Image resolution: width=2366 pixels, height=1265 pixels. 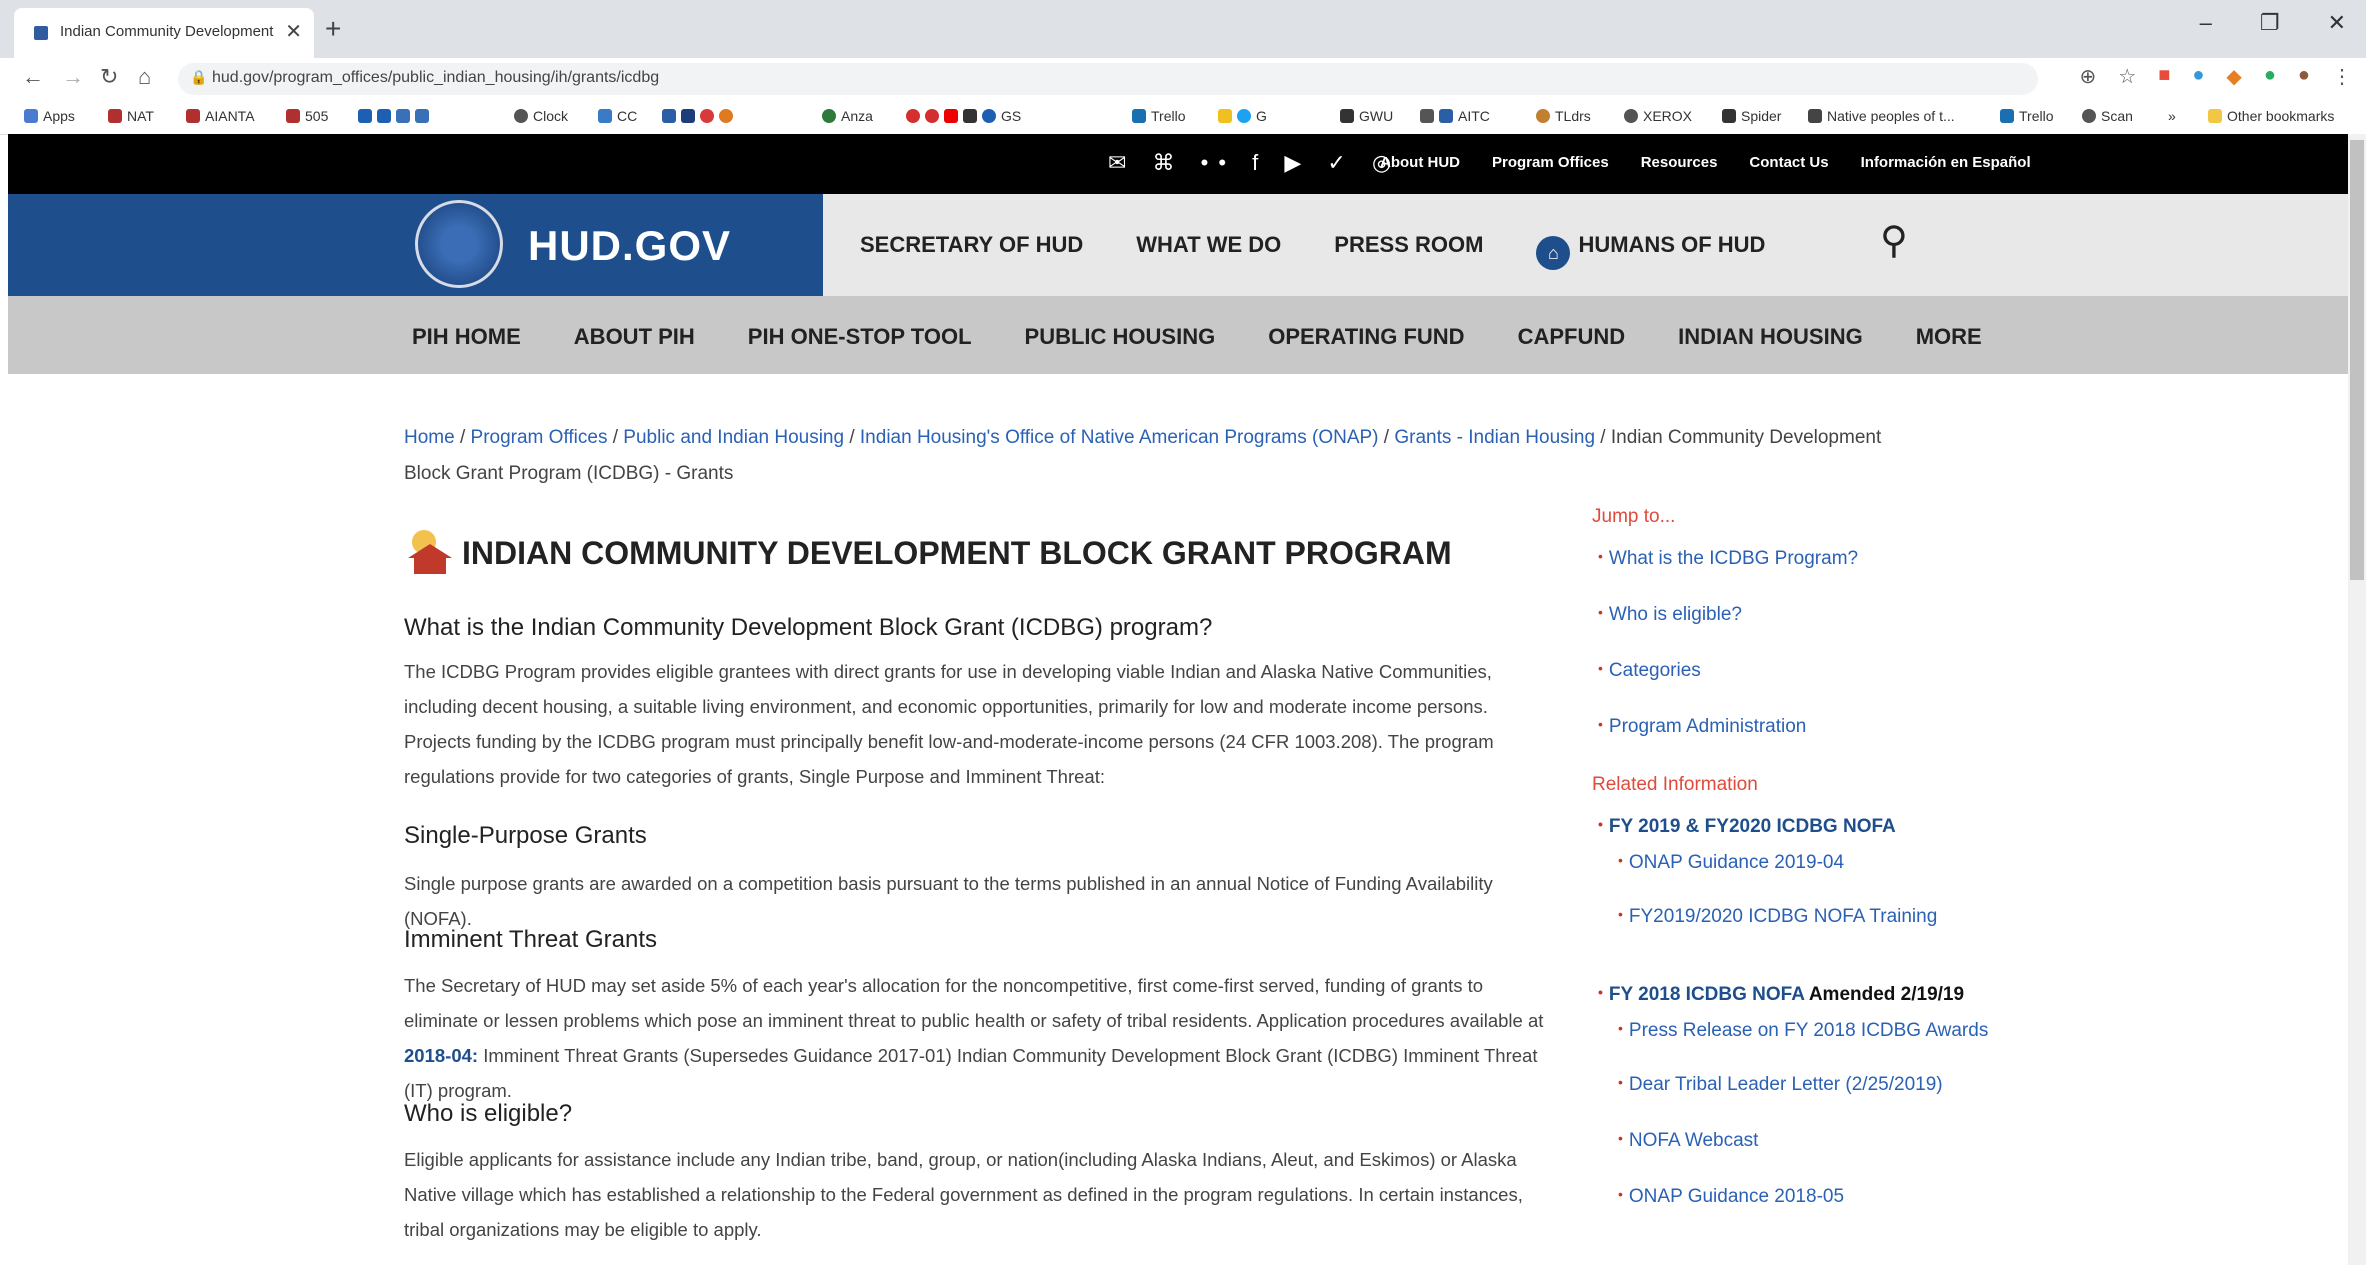 I want to click on related-link: ONAP Guidance 2019-04, so click(x=1731, y=863).